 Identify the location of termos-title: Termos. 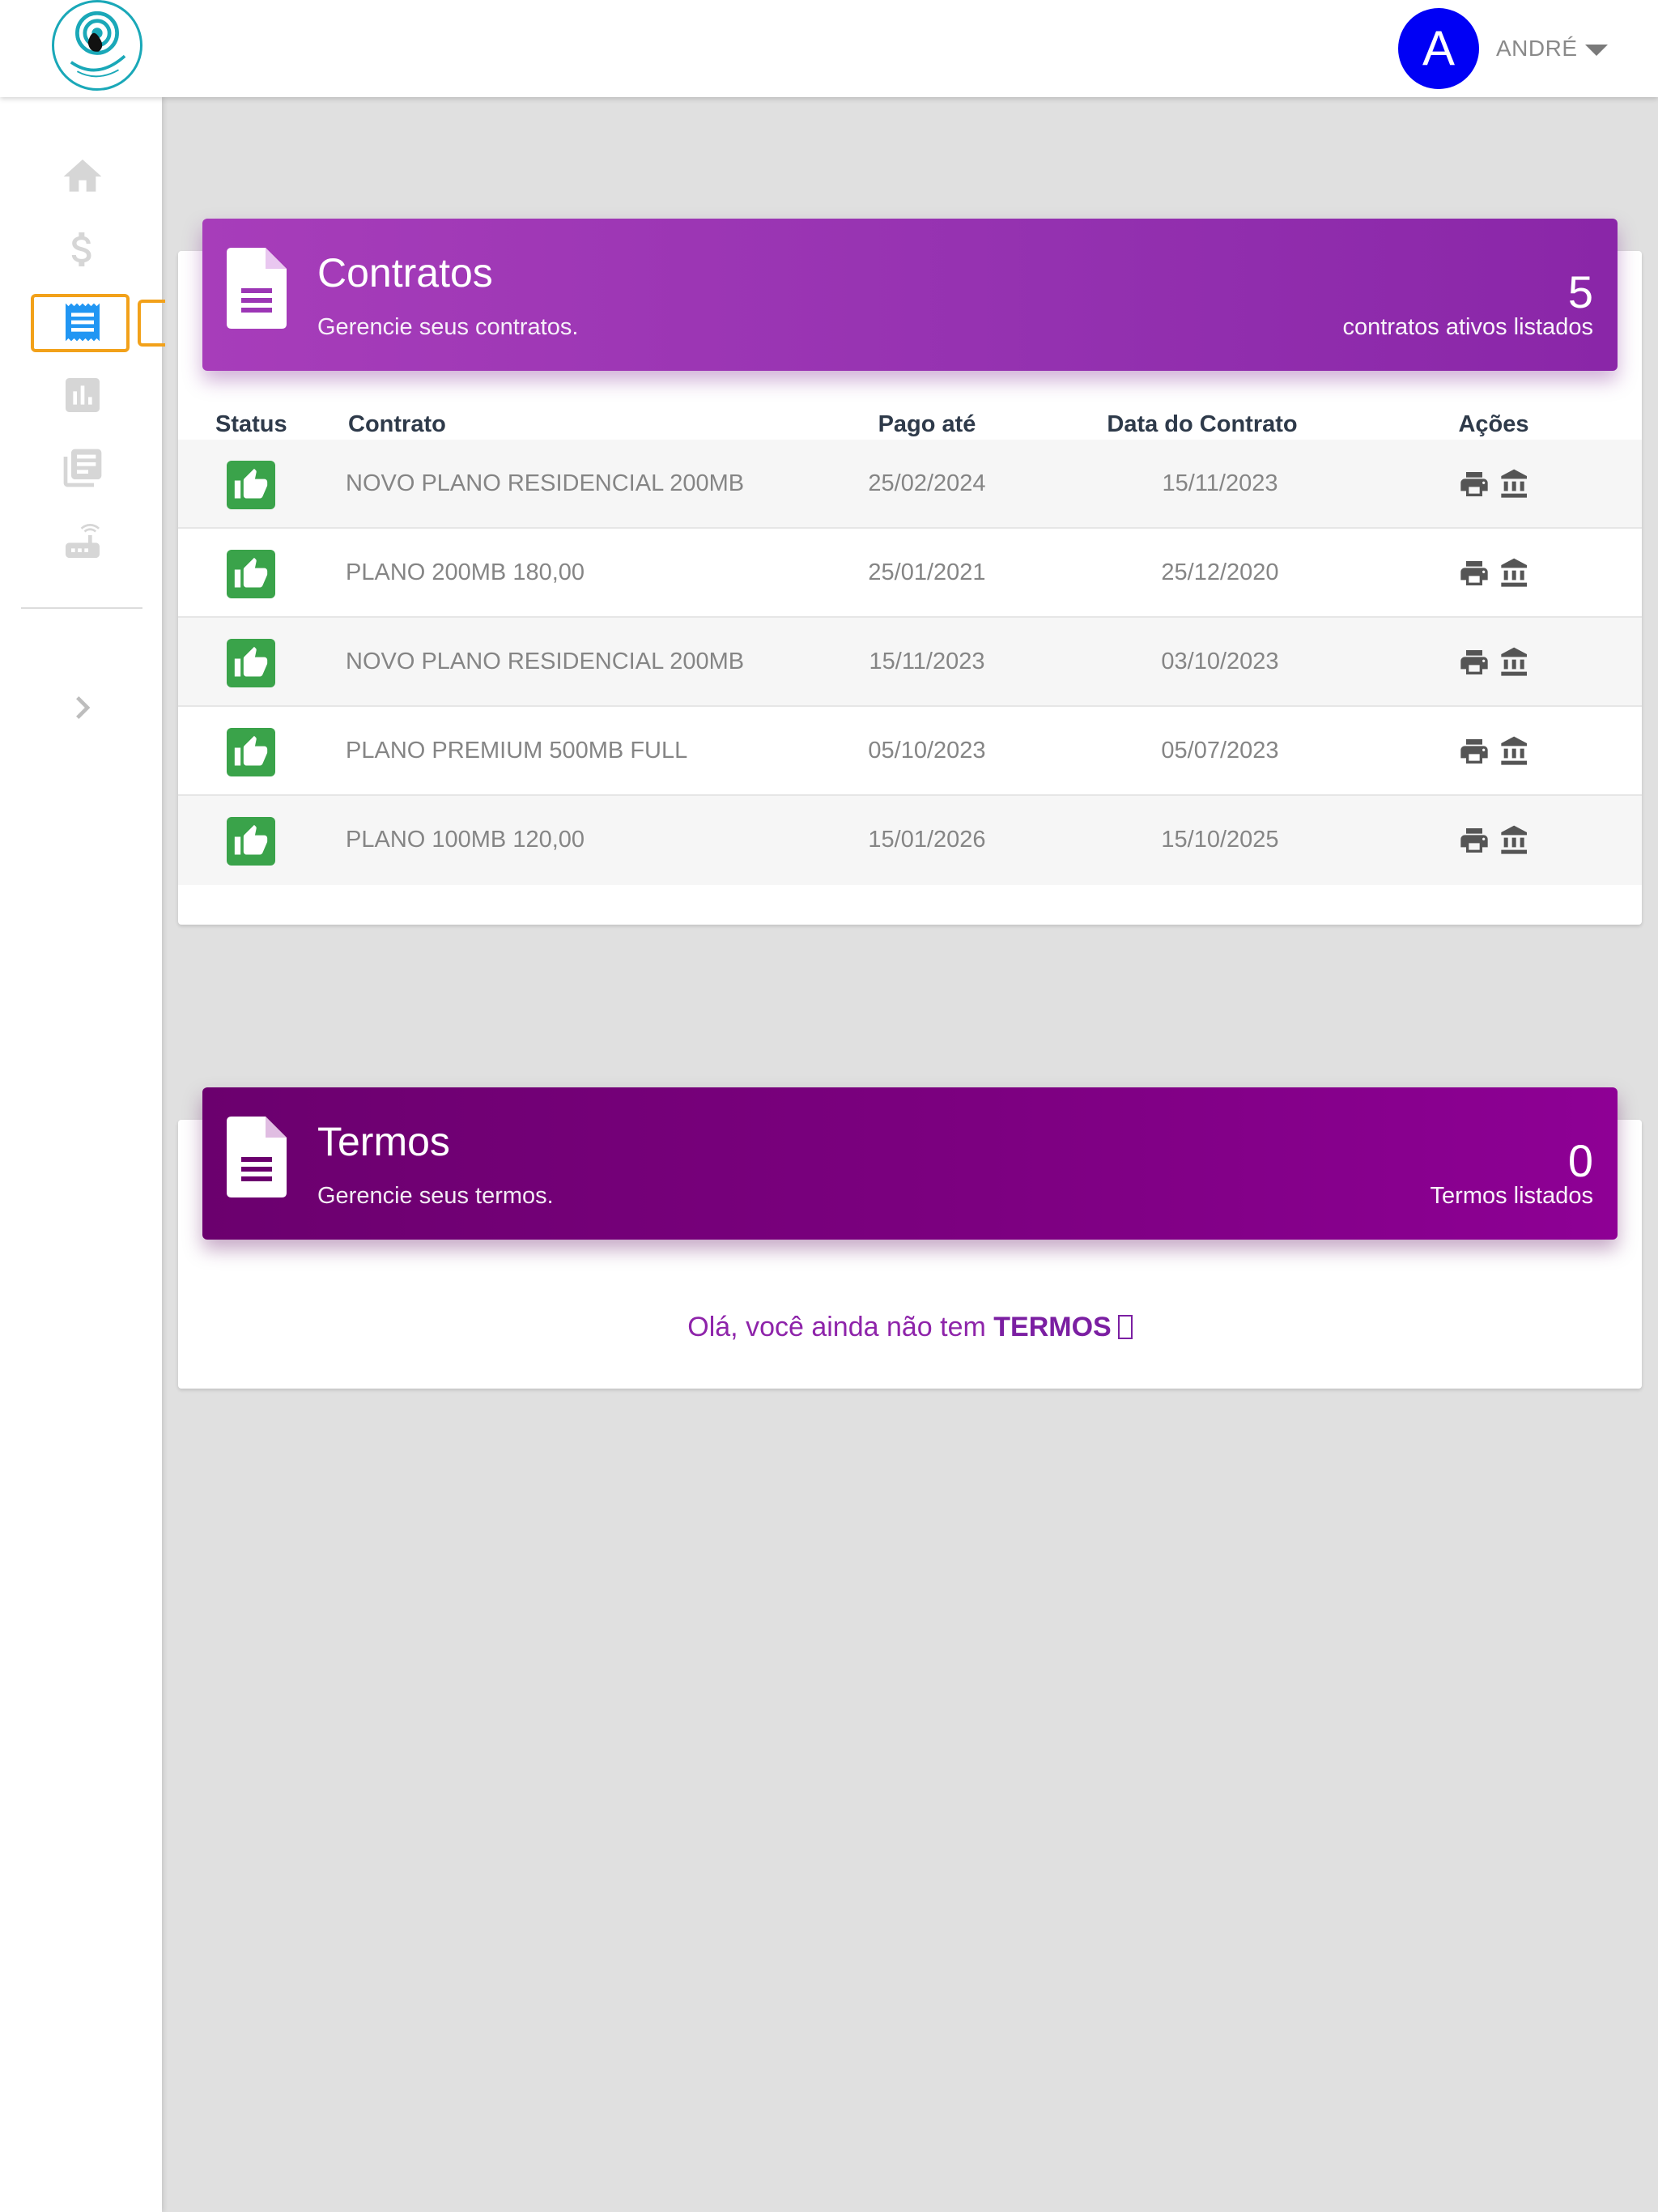
(383, 1142).